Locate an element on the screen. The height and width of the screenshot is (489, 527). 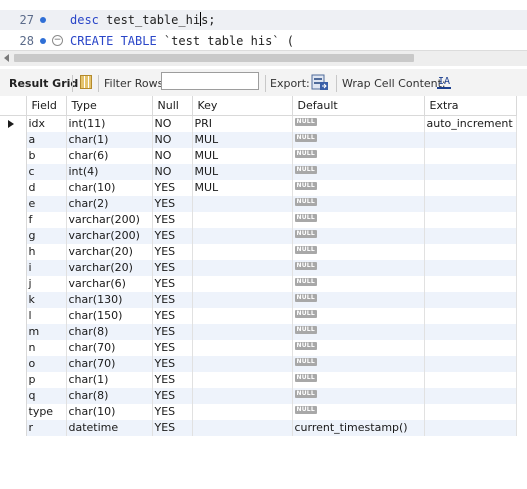
table-row: l char(150) YES NULL is located at coordinates (258, 316).